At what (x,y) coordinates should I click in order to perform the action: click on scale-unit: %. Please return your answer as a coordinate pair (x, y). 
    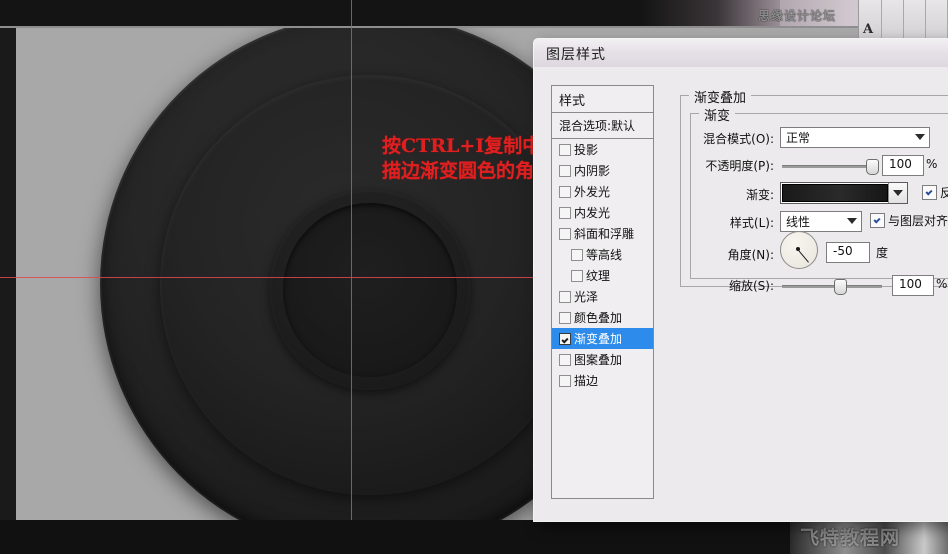
    Looking at the image, I should click on (942, 284).